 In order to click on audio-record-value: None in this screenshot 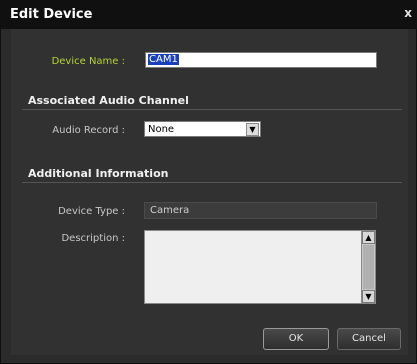, I will do `click(161, 129)`.